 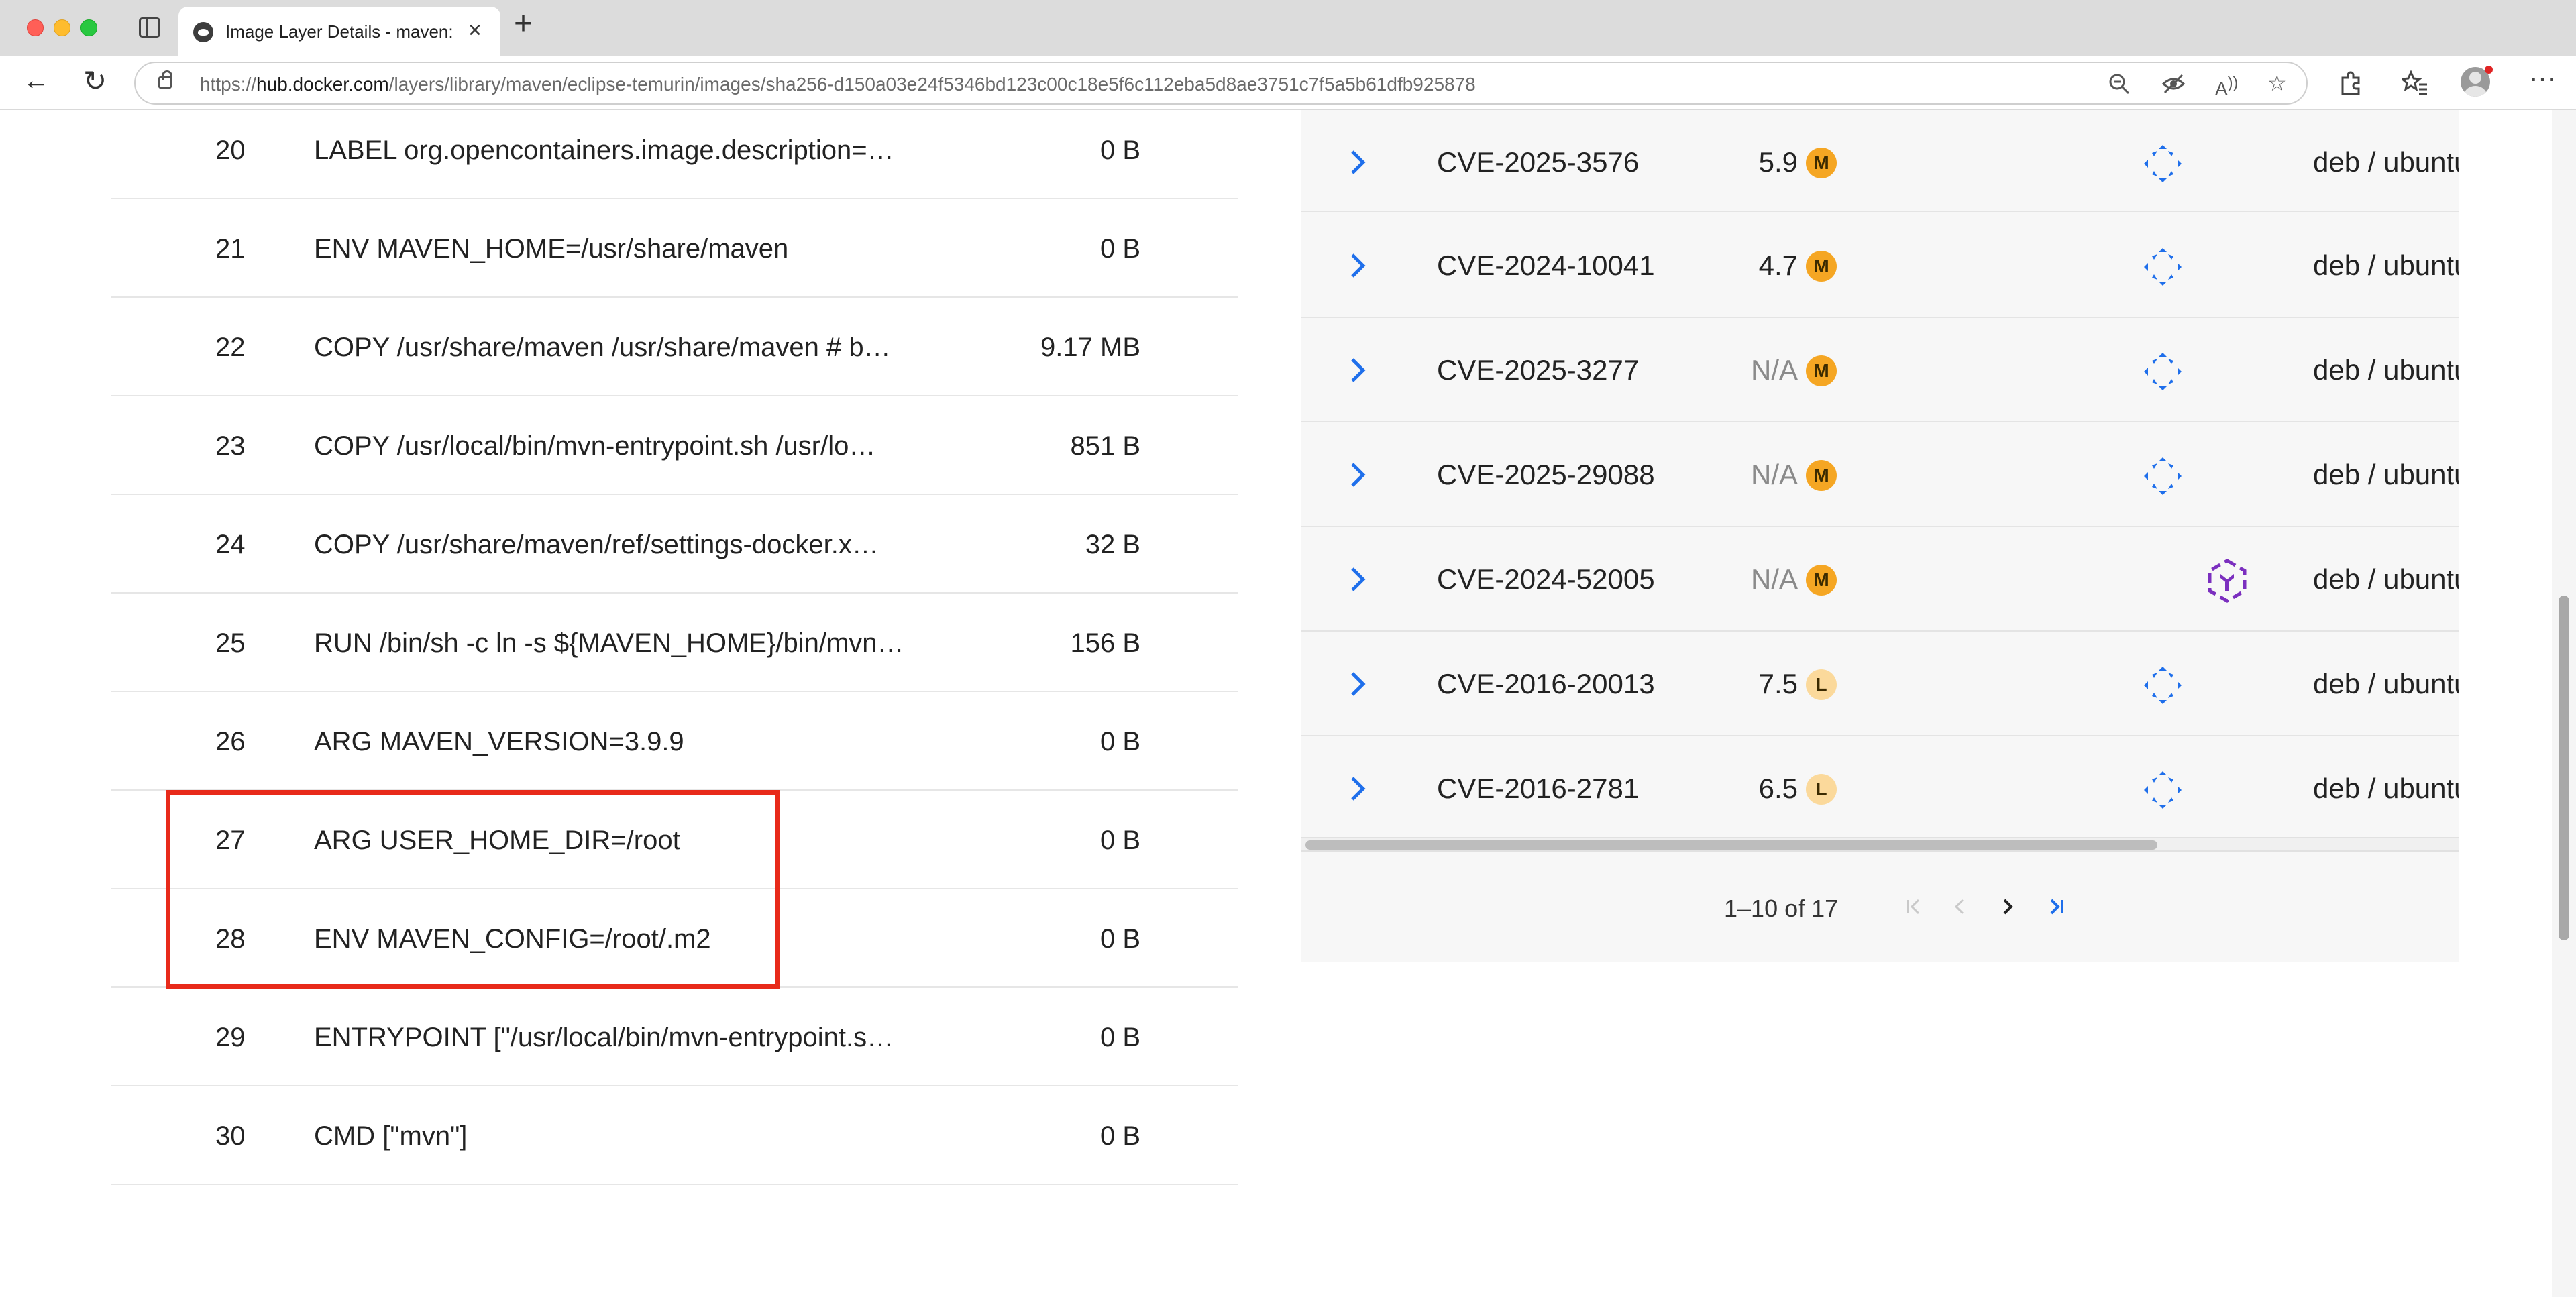 What do you see at coordinates (322, 84) in the screenshot?
I see `url-host: hub.docker.com` at bounding box center [322, 84].